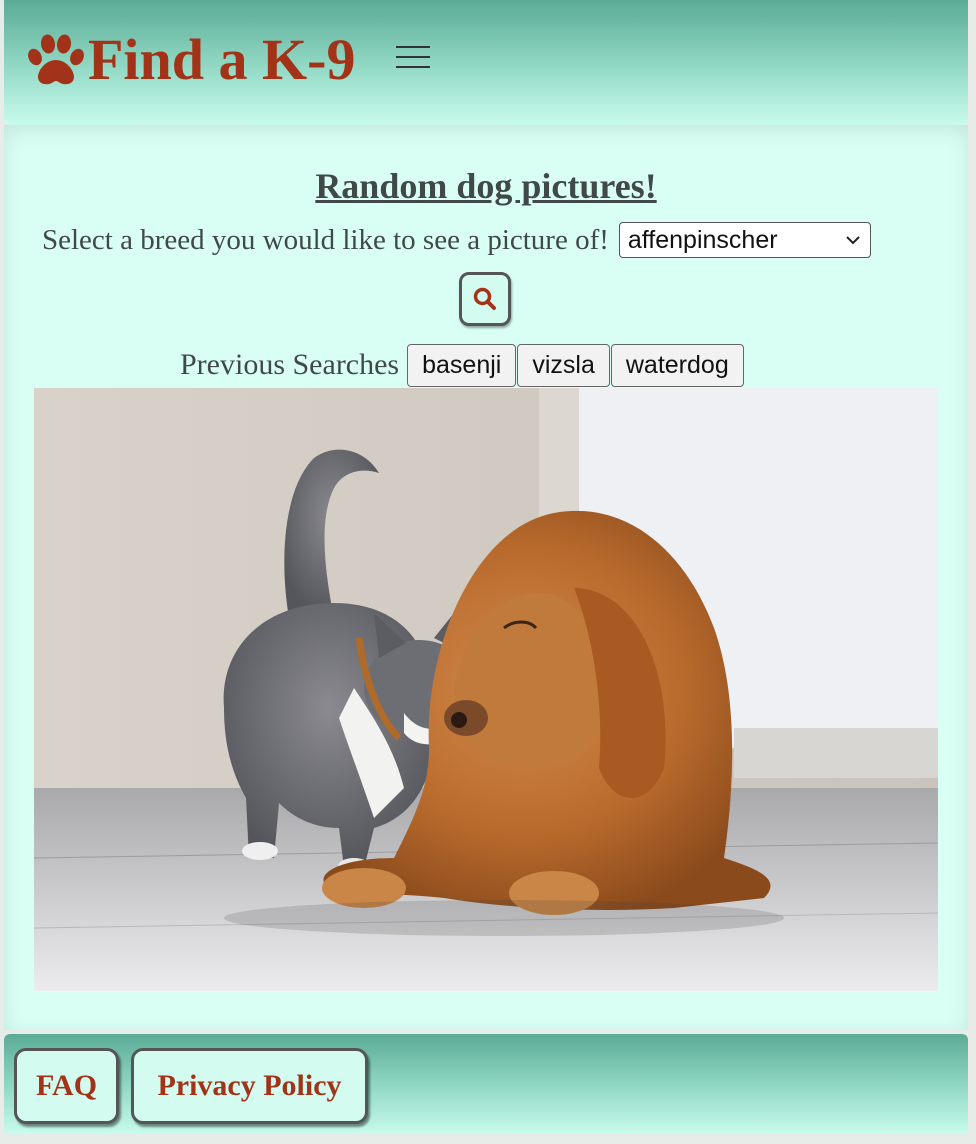 This screenshot has height=1144, width=976. I want to click on privacy-policy-link: Privacy Policy, so click(249, 1086).